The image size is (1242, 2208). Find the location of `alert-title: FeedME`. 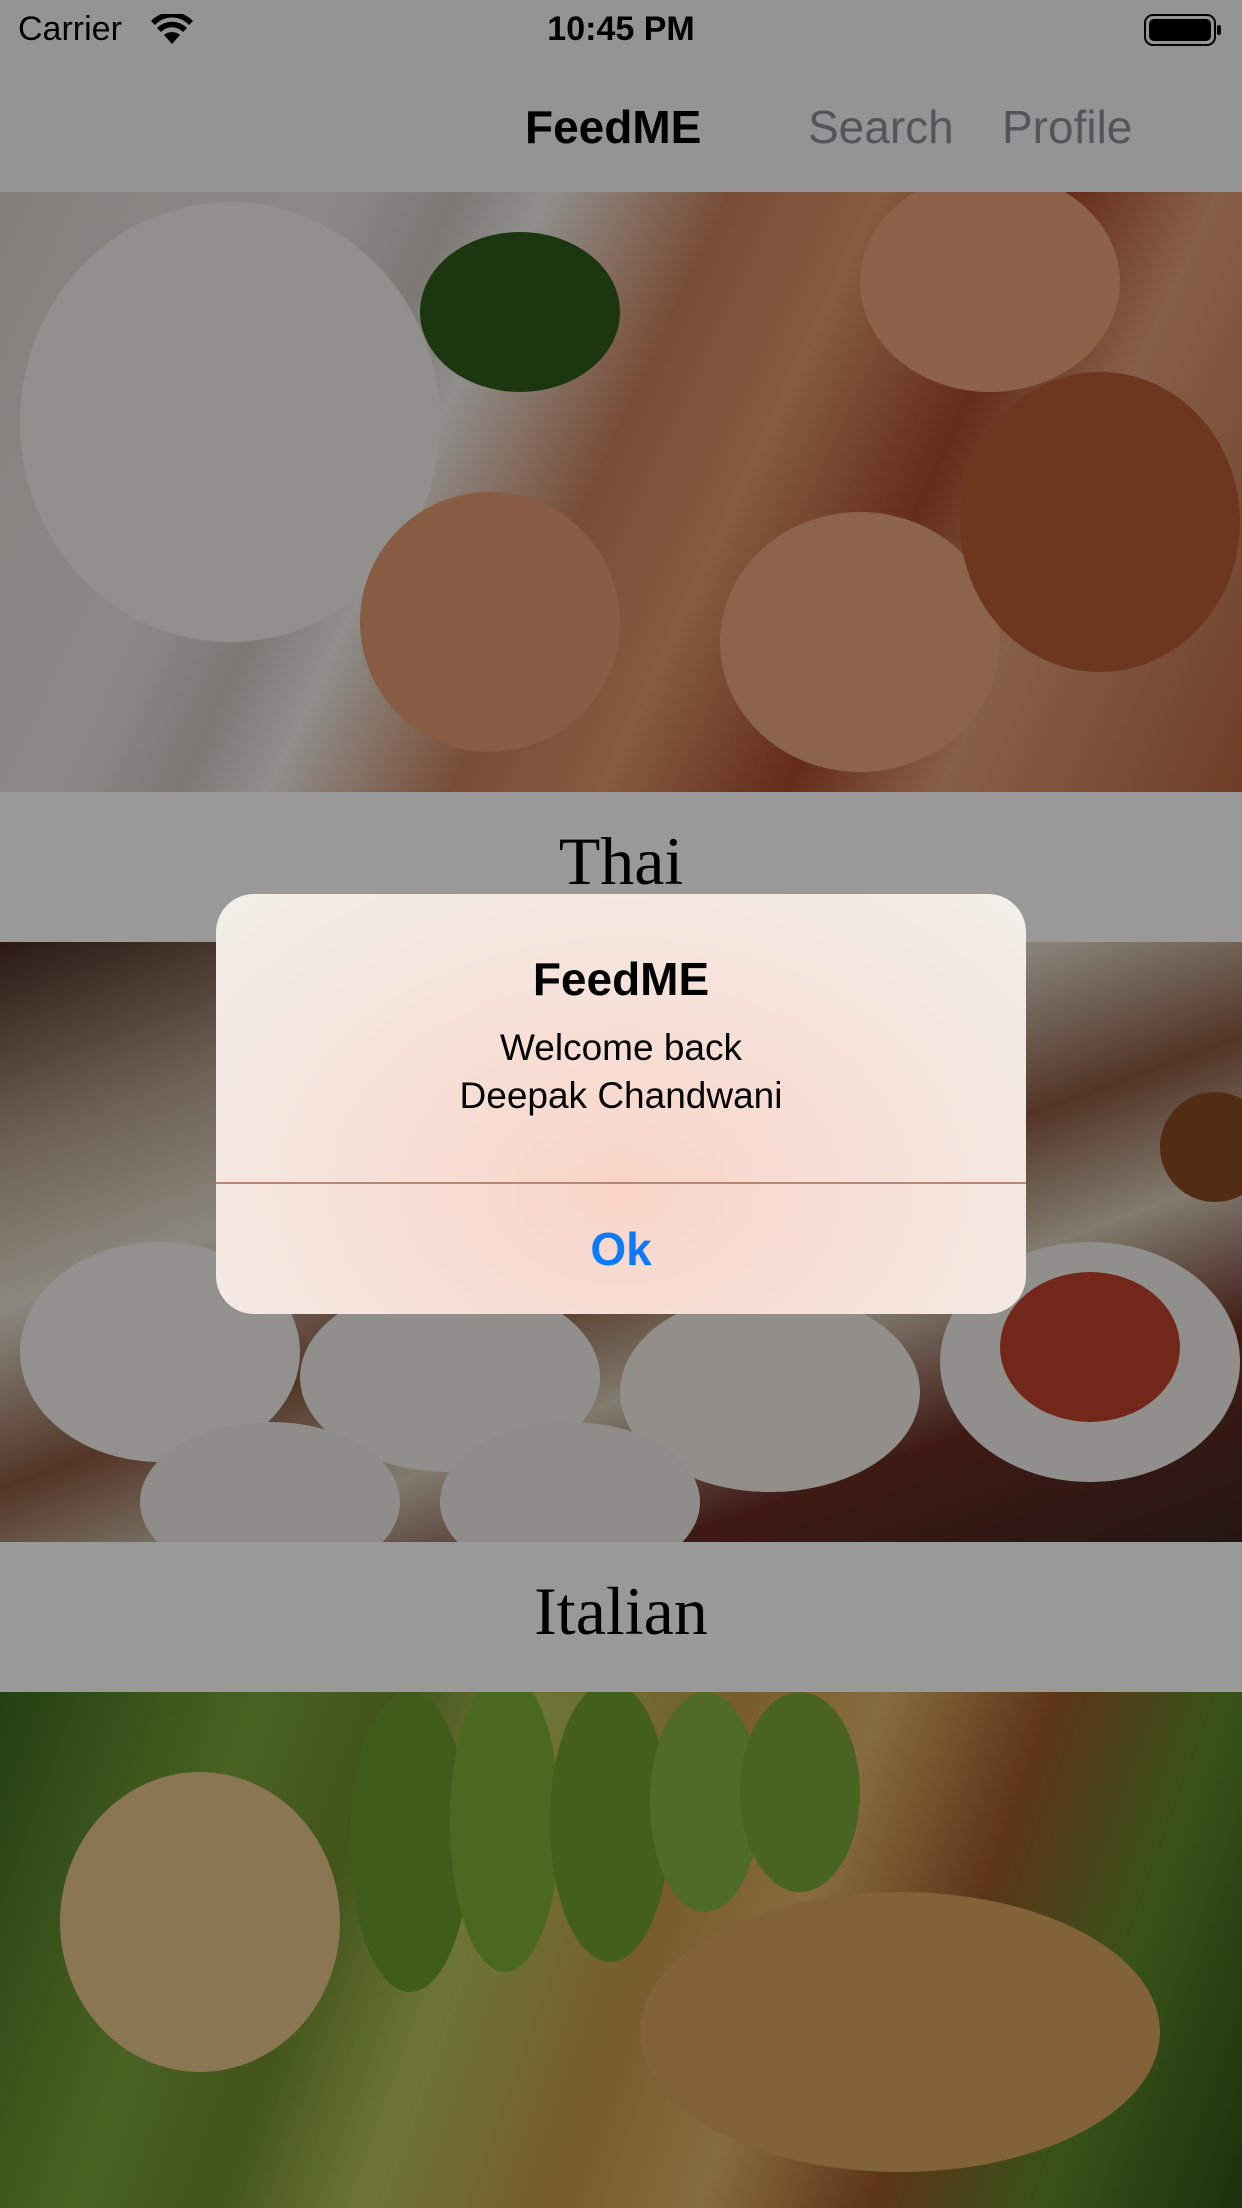

alert-title: FeedME is located at coordinates (621, 979).